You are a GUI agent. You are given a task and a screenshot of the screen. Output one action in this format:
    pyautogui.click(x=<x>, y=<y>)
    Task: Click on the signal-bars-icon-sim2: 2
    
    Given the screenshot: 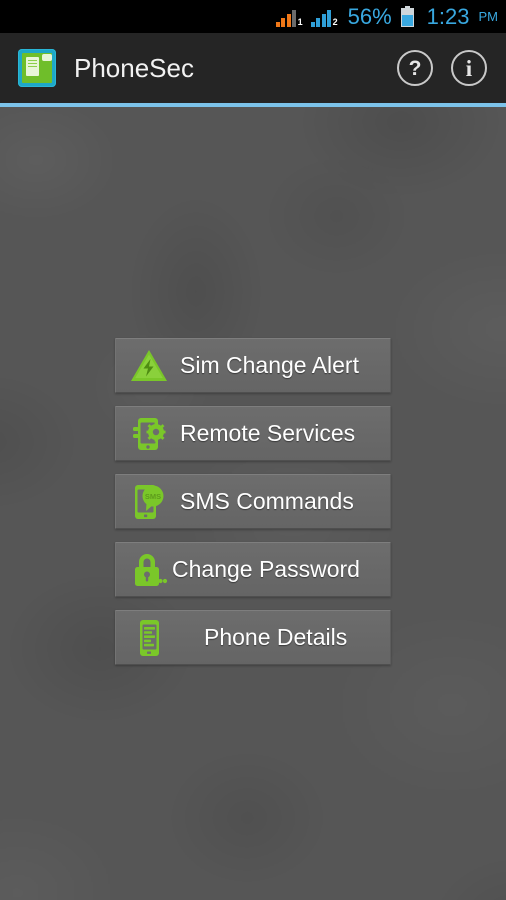 What is the action you would take?
    pyautogui.click(x=324, y=17)
    